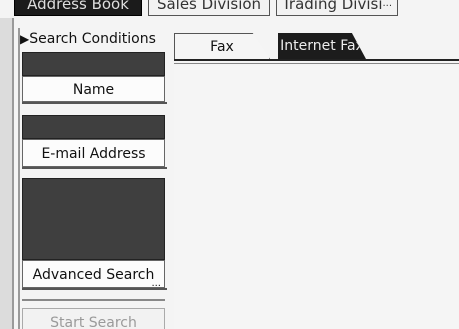 The height and width of the screenshot is (329, 459). Describe the element at coordinates (92, 39) in the screenshot. I see `search-conditions-label: Search Conditions` at that location.